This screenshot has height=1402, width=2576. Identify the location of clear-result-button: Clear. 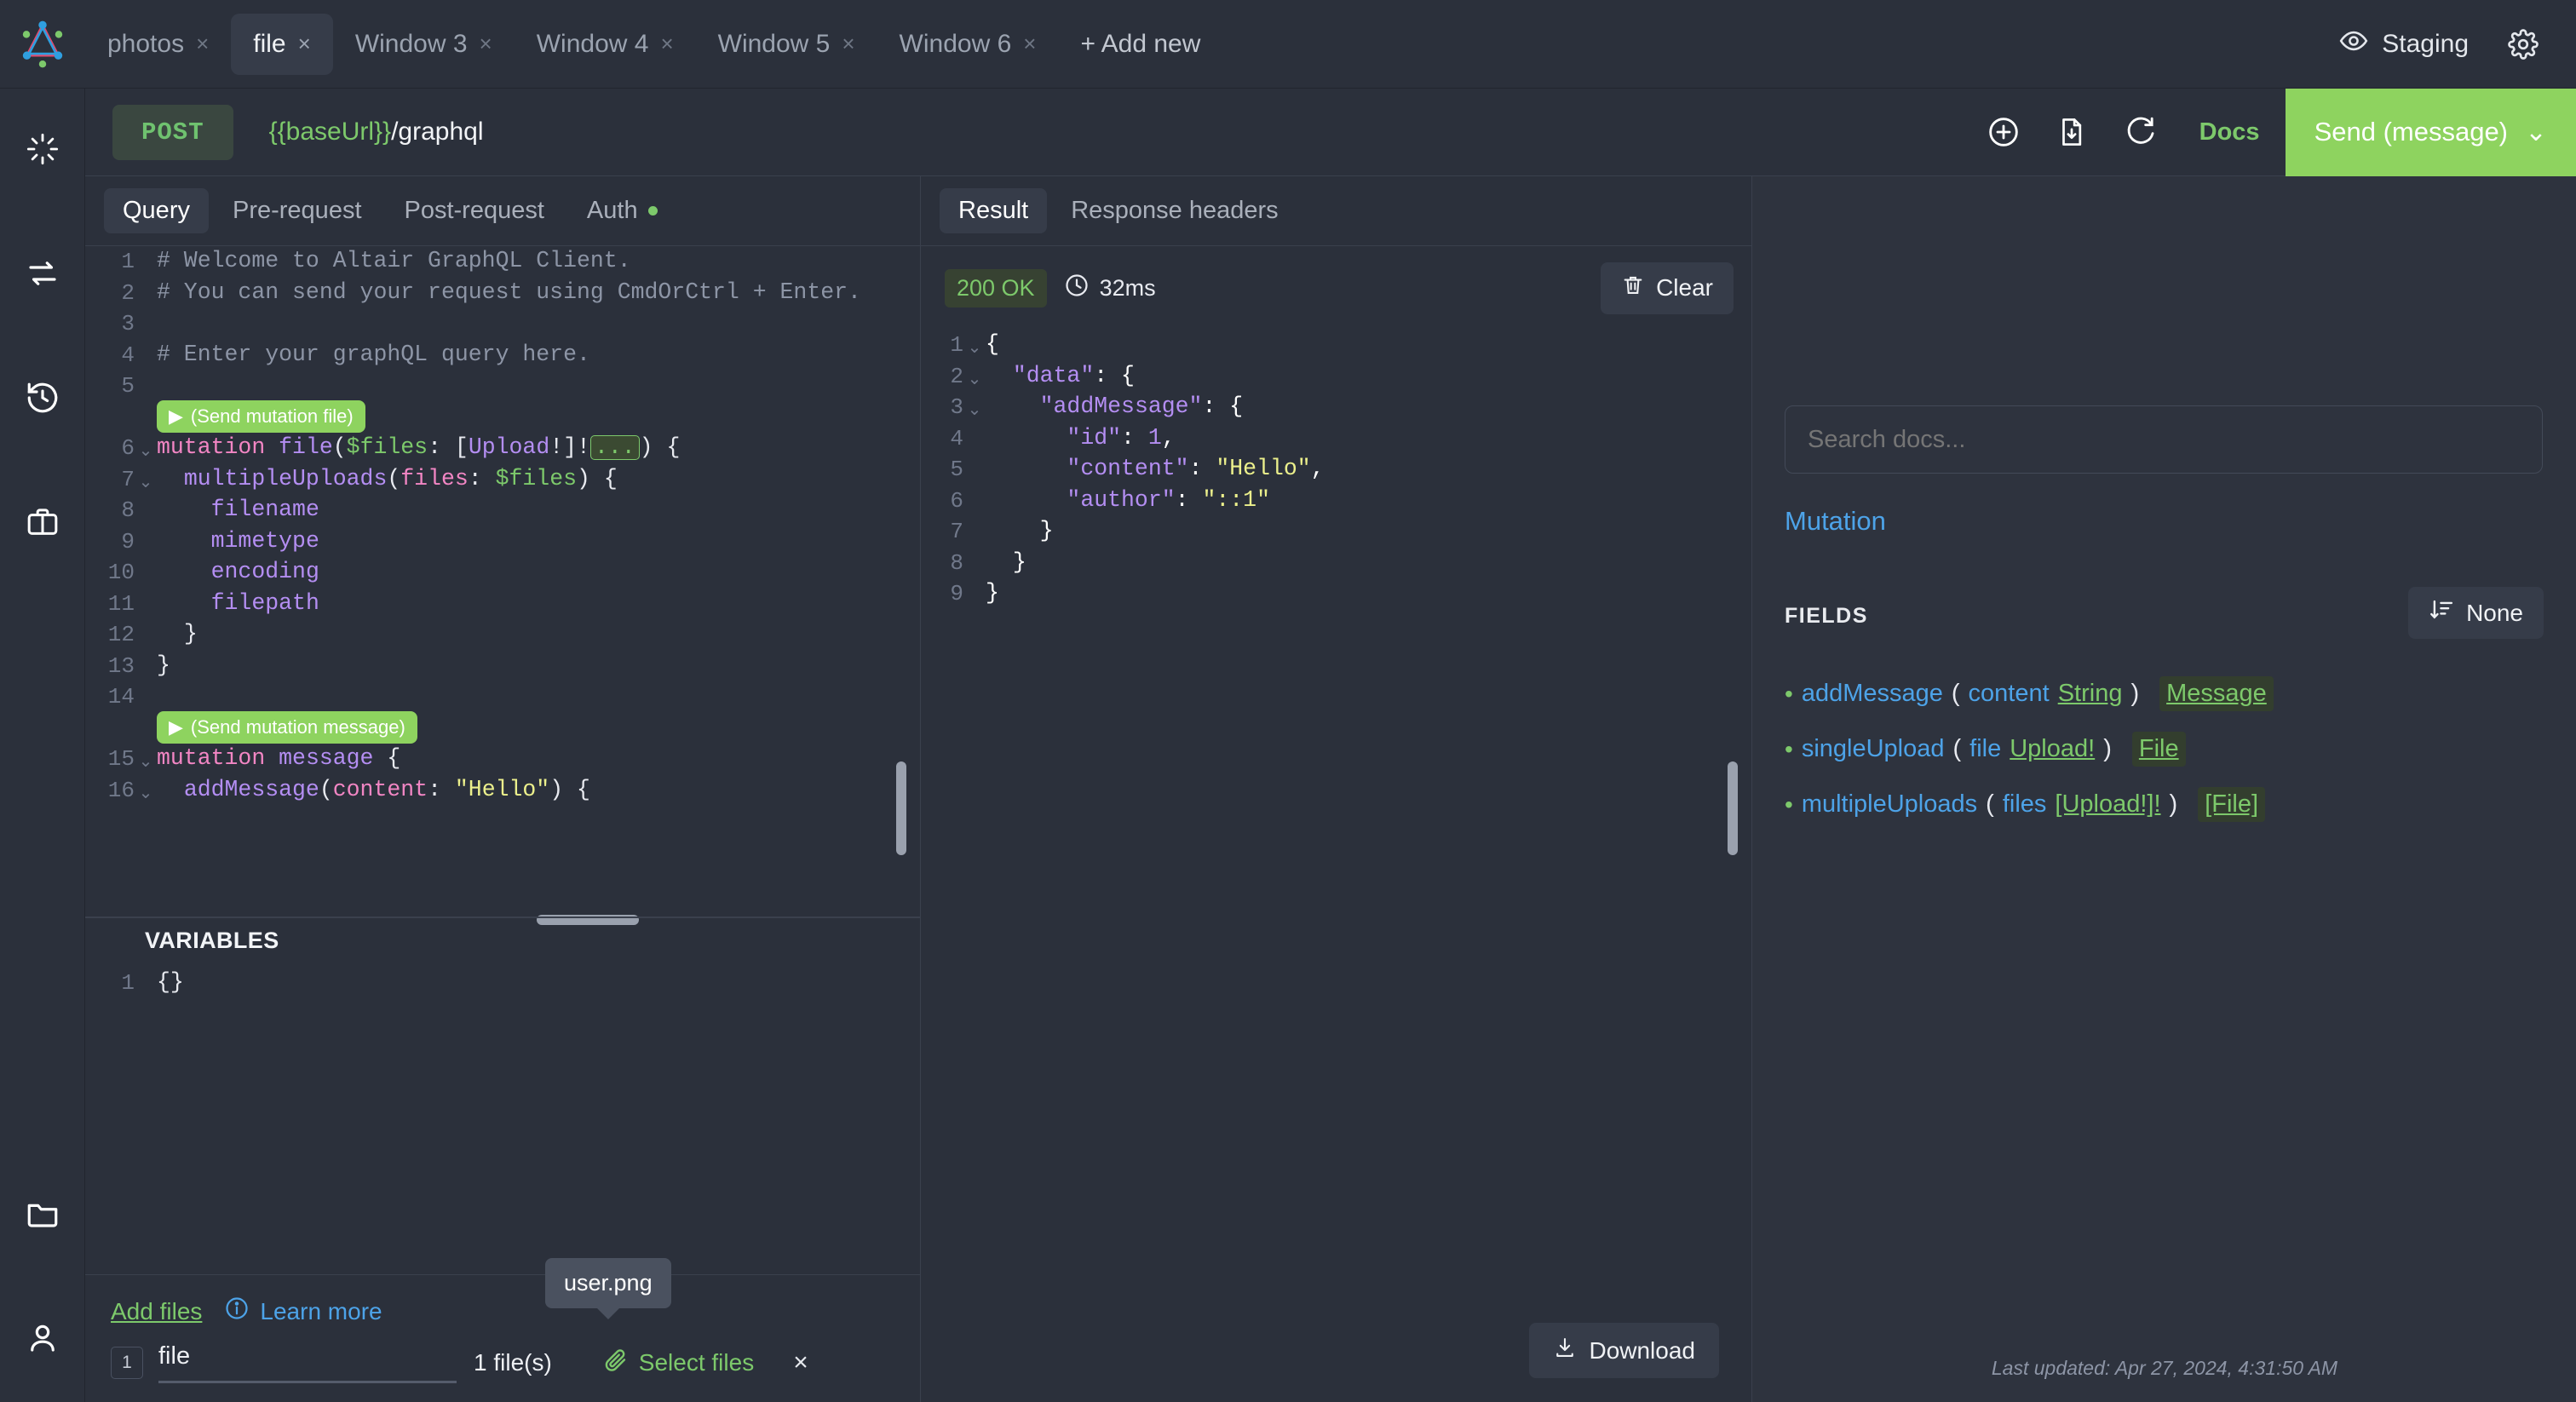
(1668, 287).